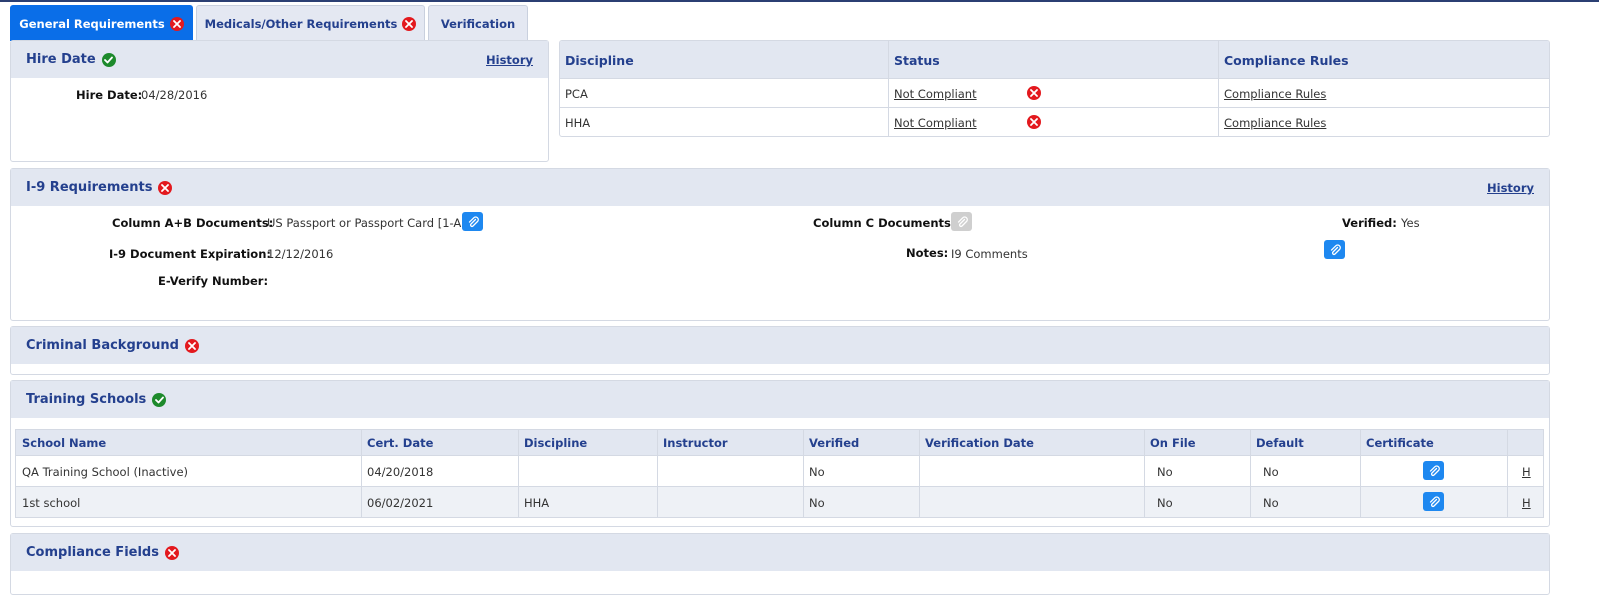  Describe the element at coordinates (174, 95) in the screenshot. I see `hire-date-value: 04/28/2016` at that location.